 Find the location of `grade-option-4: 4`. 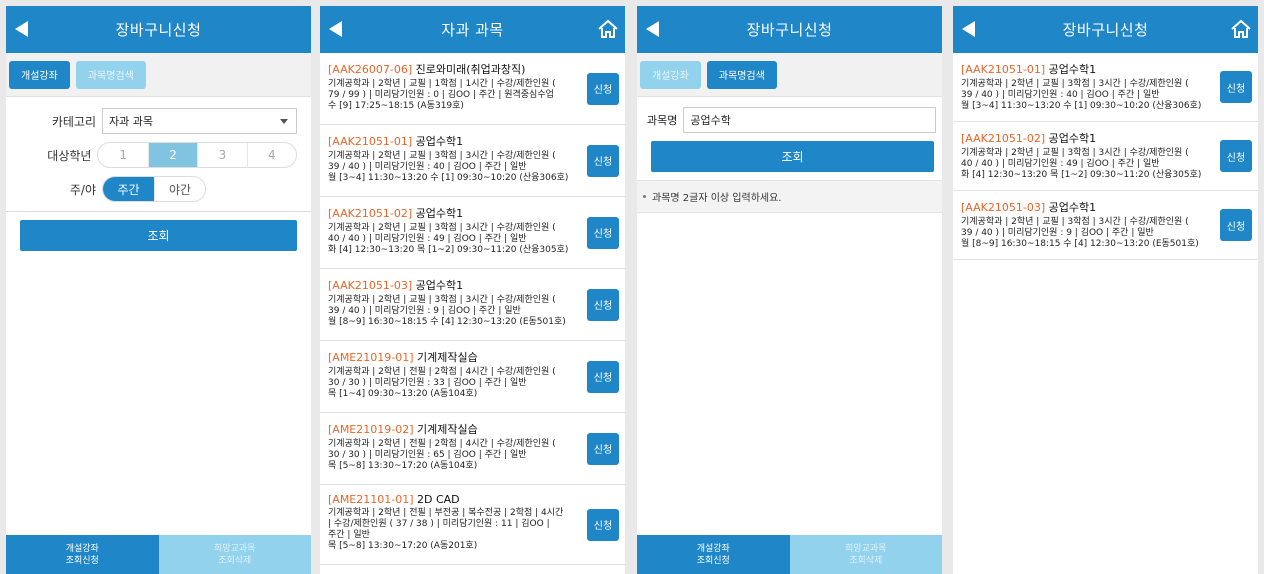

grade-option-4: 4 is located at coordinates (271, 155).